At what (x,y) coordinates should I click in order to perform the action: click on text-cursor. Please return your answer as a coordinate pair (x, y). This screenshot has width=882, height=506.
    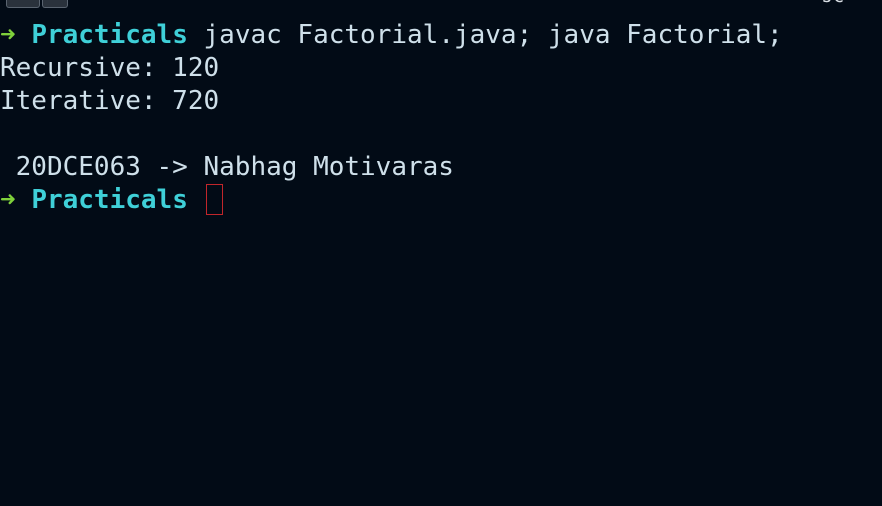
    Looking at the image, I should click on (214, 199).